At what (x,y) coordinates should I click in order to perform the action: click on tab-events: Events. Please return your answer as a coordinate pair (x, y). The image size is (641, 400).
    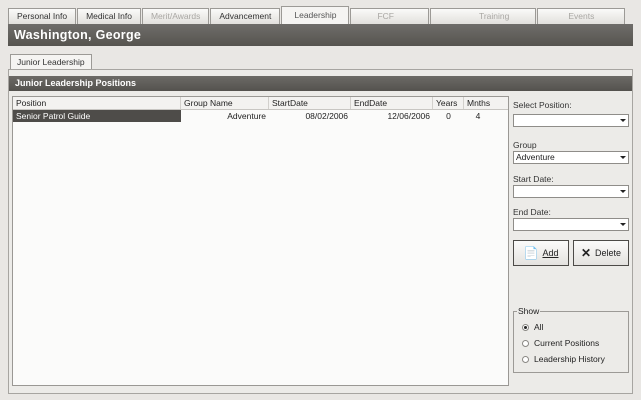
    Looking at the image, I should click on (581, 16).